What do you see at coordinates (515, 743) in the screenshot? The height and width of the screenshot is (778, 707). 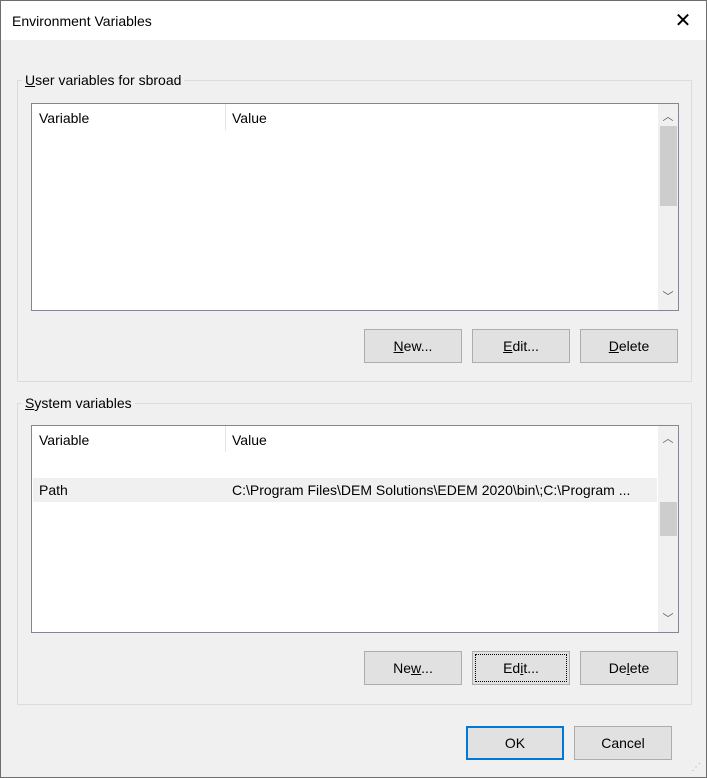 I see `ok-button: OK` at bounding box center [515, 743].